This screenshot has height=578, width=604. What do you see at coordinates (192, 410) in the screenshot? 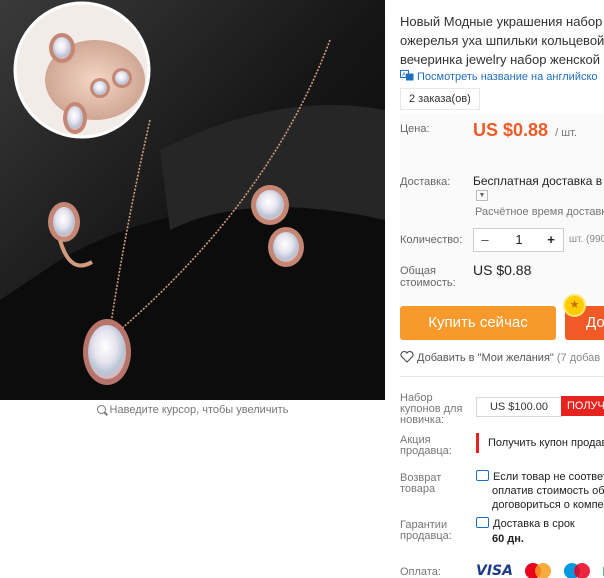
I see `zoom-hint: Наведите курсор, чтобы увеличить` at bounding box center [192, 410].